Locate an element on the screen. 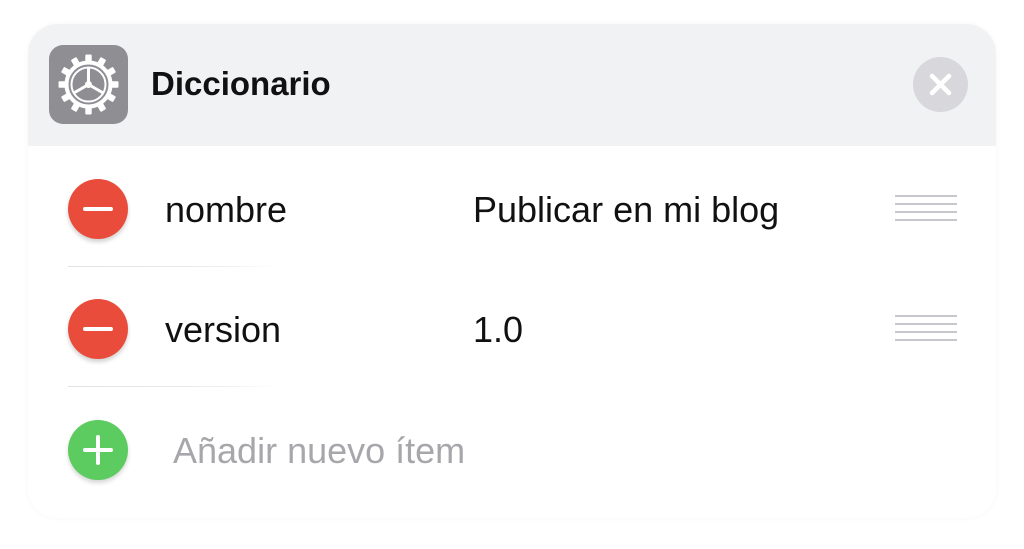 The height and width of the screenshot is (549, 1024). row-value: Publicar en mi blog is located at coordinates (678, 210).